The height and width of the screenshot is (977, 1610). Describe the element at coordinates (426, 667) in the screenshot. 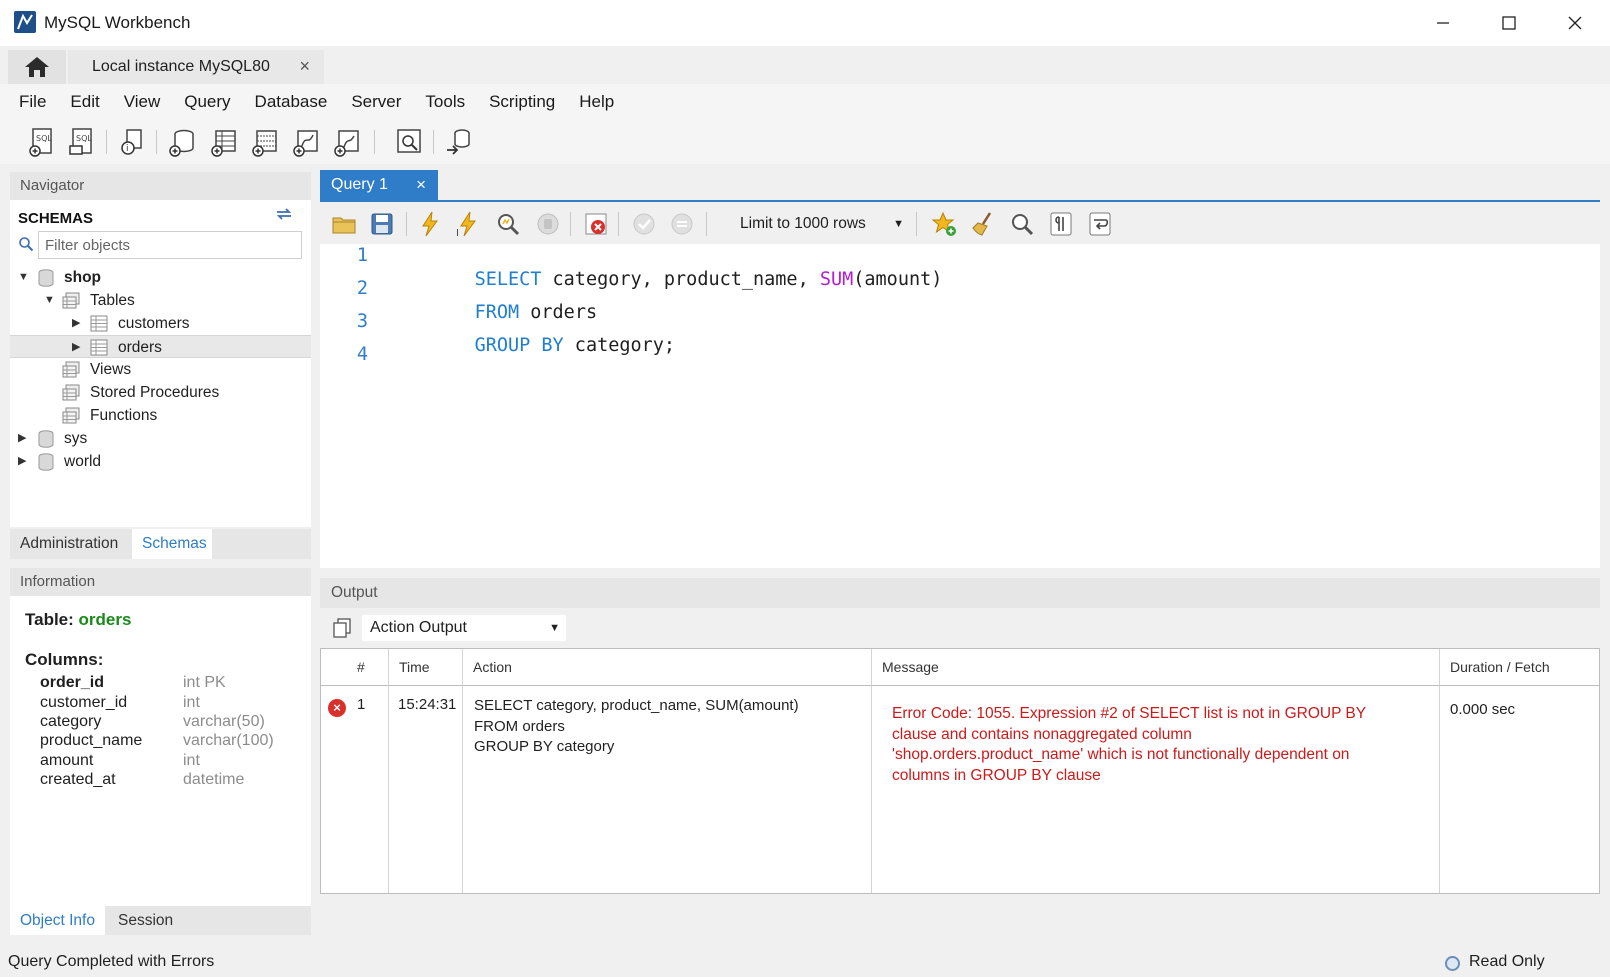

I see `column-header-time: Time` at that location.